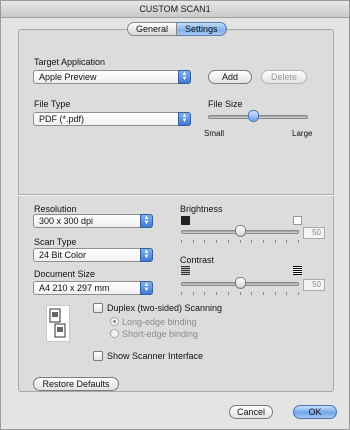 The image size is (350, 430). What do you see at coordinates (112, 119) in the screenshot?
I see `file-type-select: PDF (*.pdf) ▲ ▼` at bounding box center [112, 119].